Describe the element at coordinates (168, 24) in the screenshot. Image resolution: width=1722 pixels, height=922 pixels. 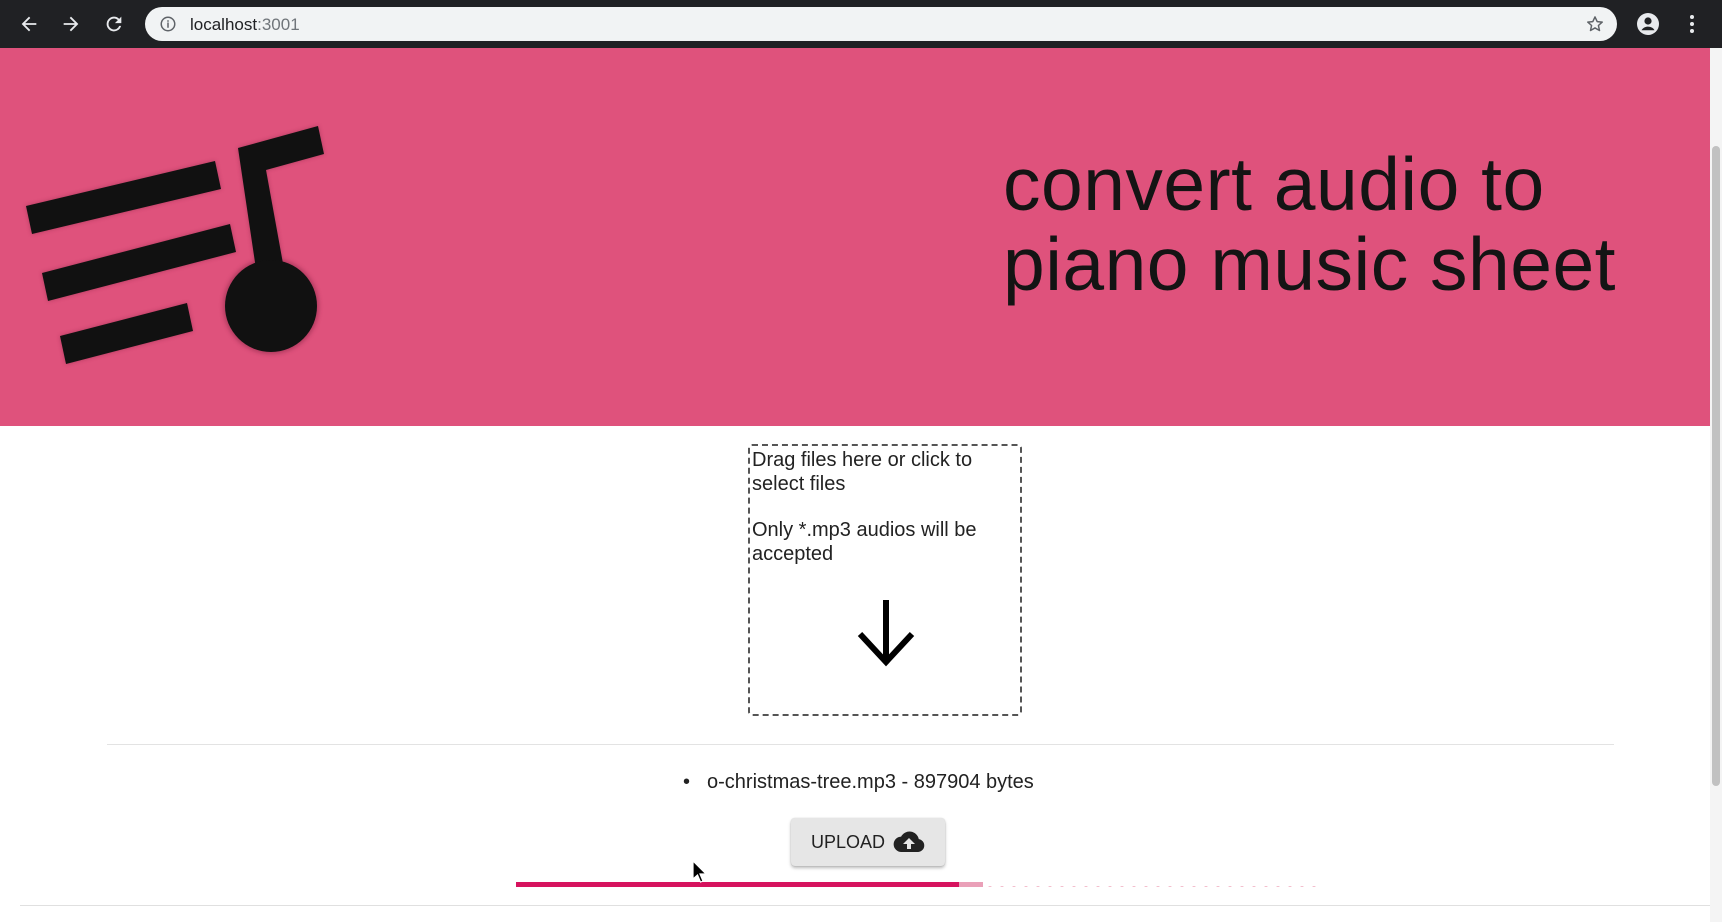
I see `info-icon` at that location.